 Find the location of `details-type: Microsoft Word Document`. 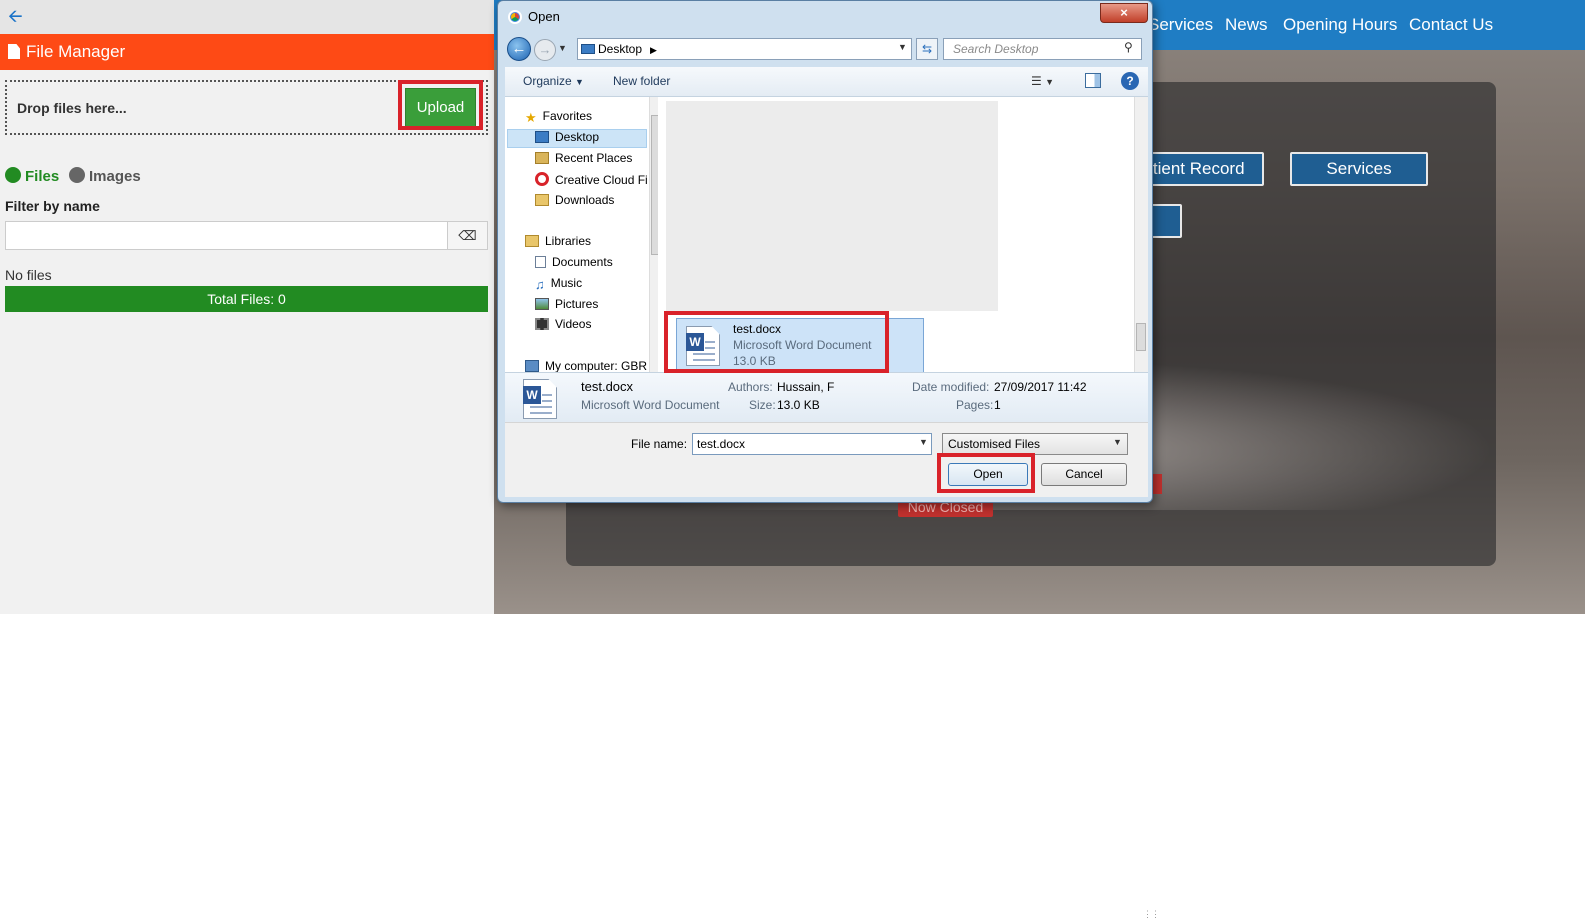

details-type: Microsoft Word Document is located at coordinates (650, 405).